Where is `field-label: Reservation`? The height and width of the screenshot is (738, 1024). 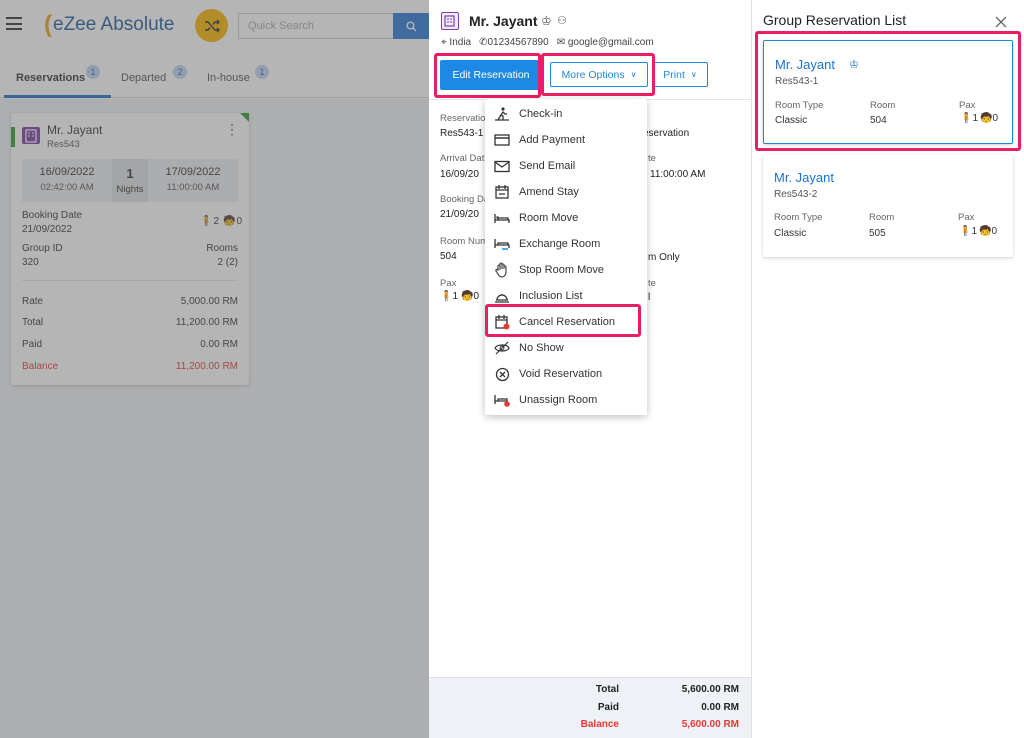 field-label: Reservation is located at coordinates (465, 118).